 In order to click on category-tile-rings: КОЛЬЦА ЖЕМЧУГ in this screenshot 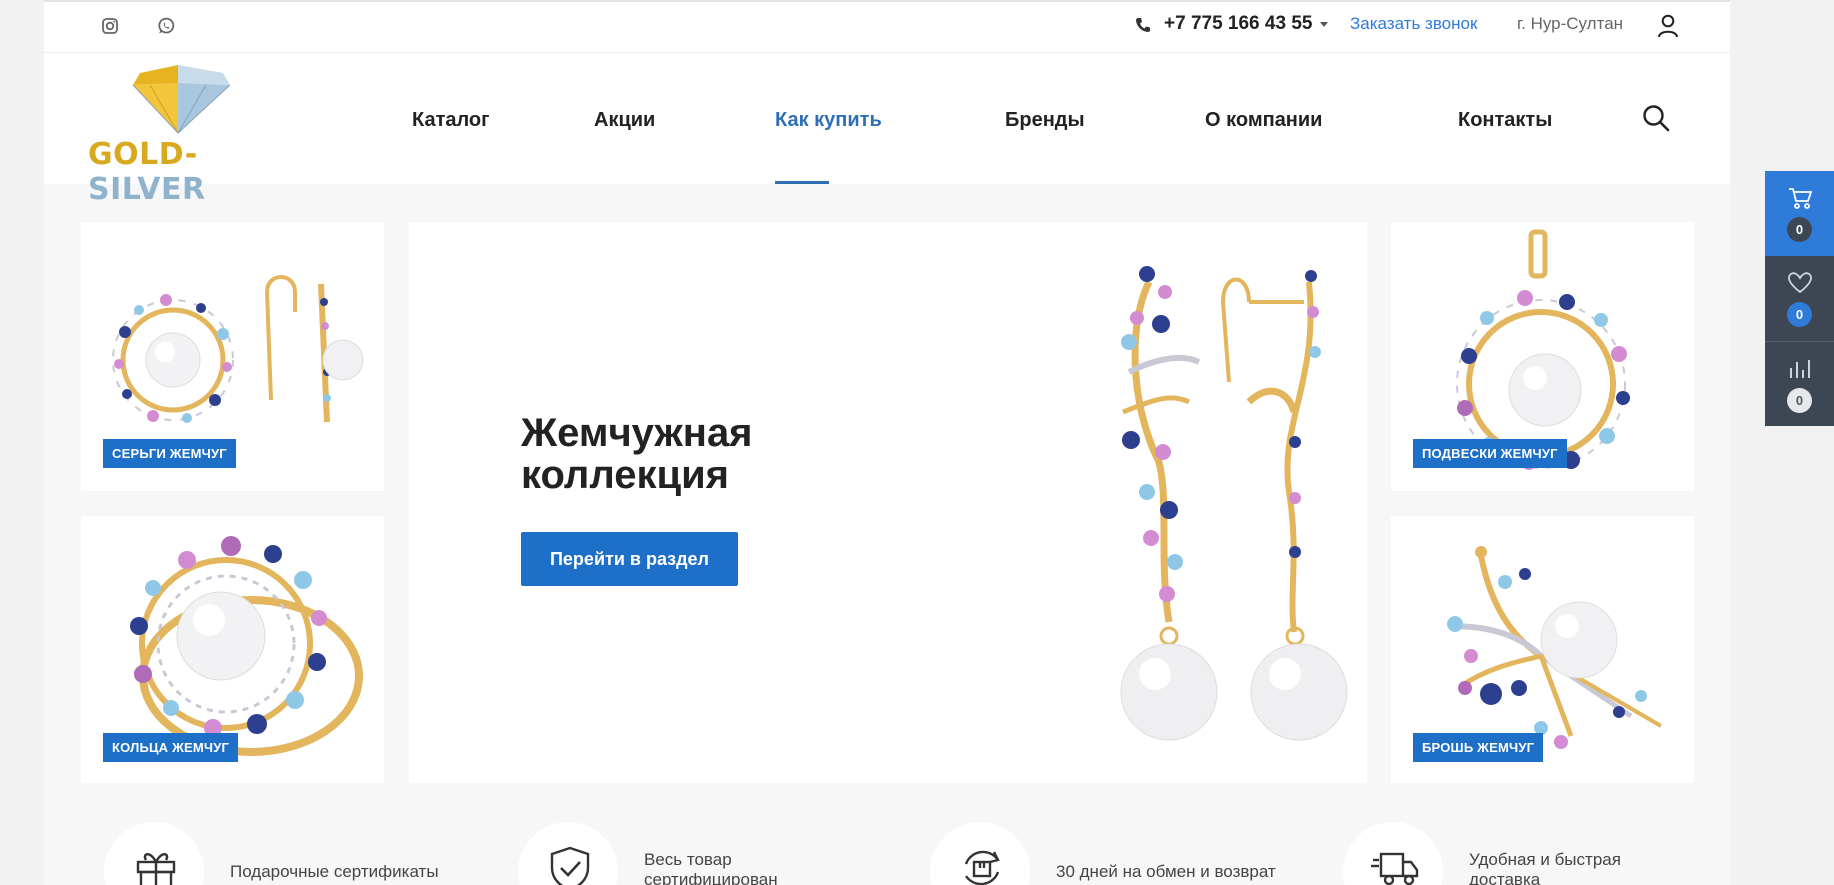, I will do `click(232, 649)`.